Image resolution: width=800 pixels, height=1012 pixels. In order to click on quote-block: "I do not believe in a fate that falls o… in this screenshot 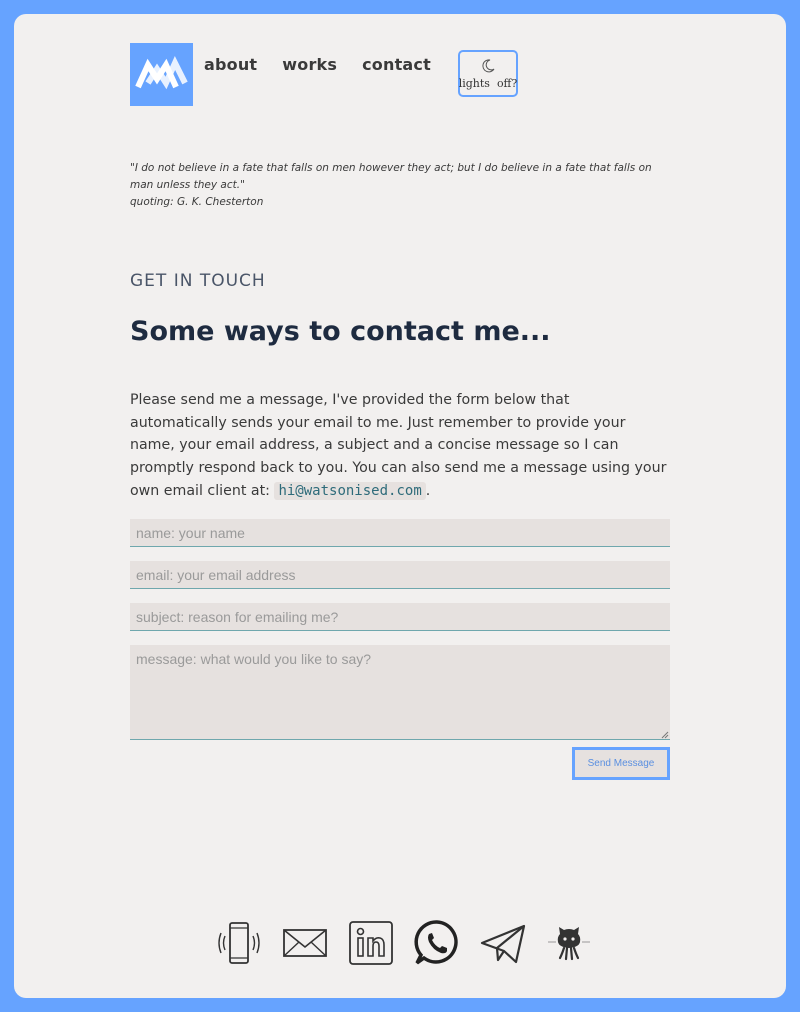, I will do `click(400, 185)`.